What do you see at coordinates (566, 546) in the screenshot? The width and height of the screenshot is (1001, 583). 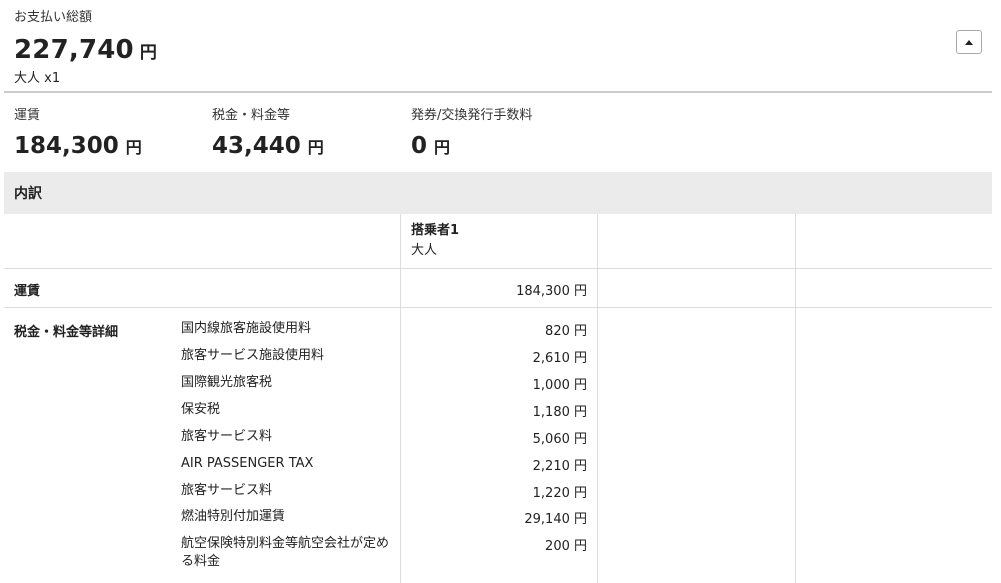 I see `tax-item-amount: 200 円` at bounding box center [566, 546].